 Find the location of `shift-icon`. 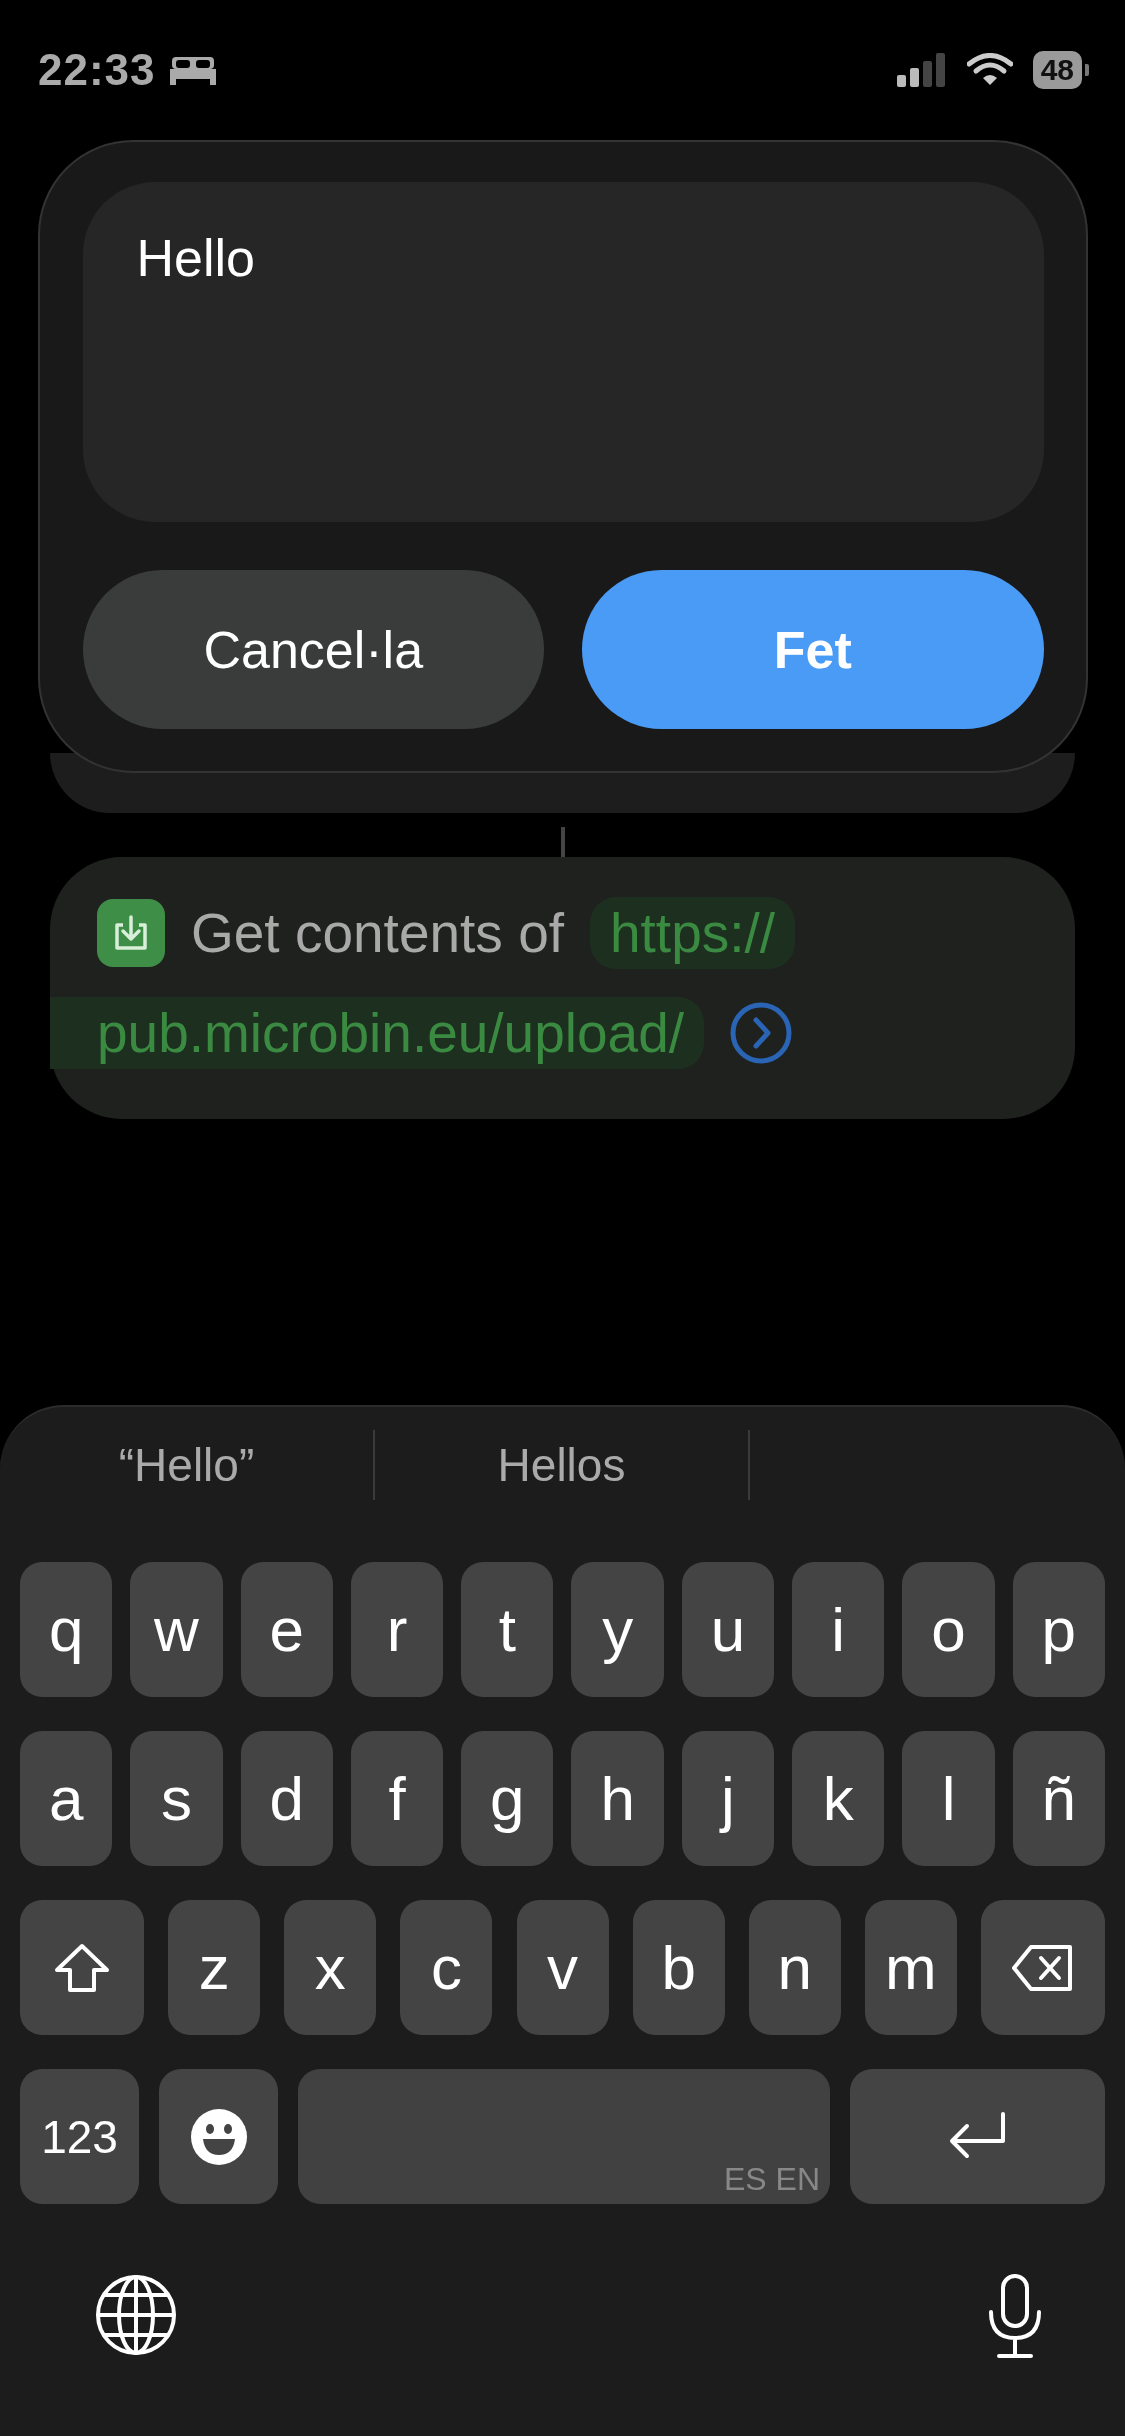

shift-icon is located at coordinates (82, 1967).